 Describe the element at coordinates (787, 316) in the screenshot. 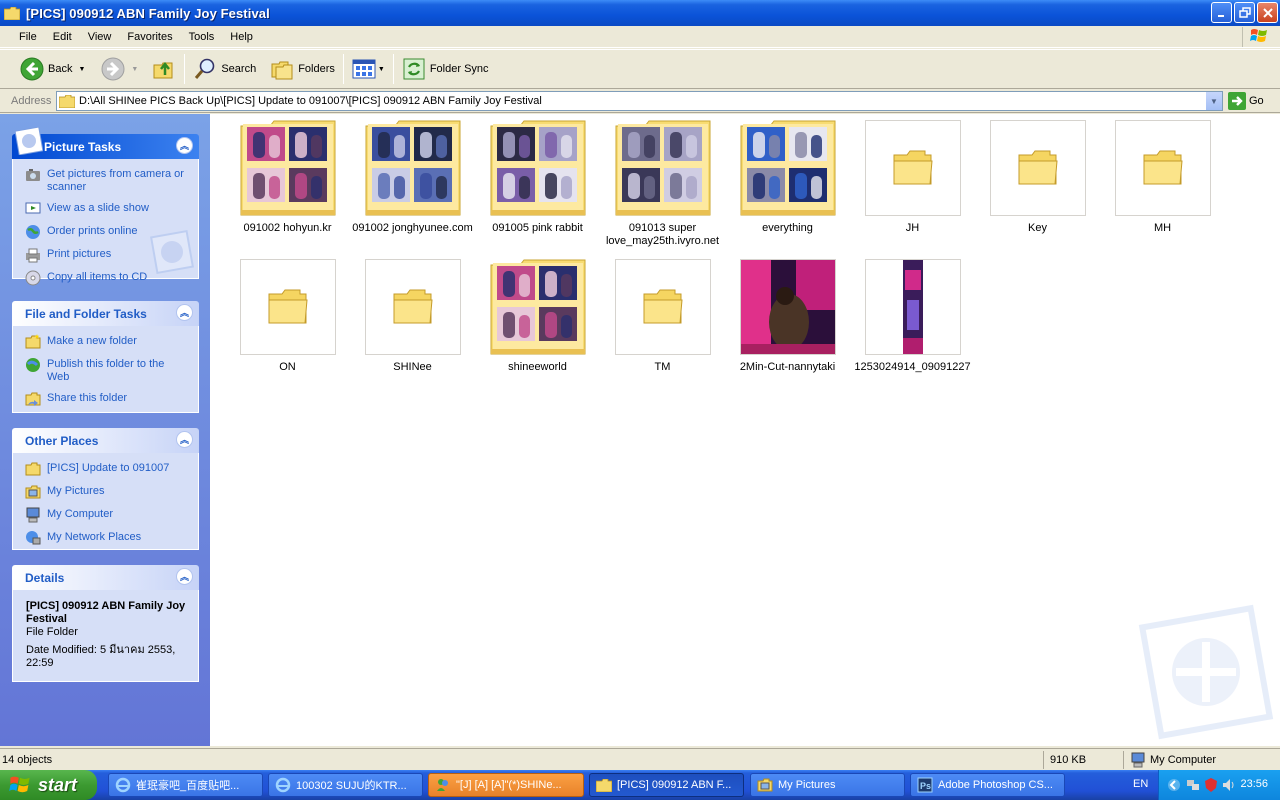

I see `image-file-item: 2Min-Cut-nannytaki` at that location.